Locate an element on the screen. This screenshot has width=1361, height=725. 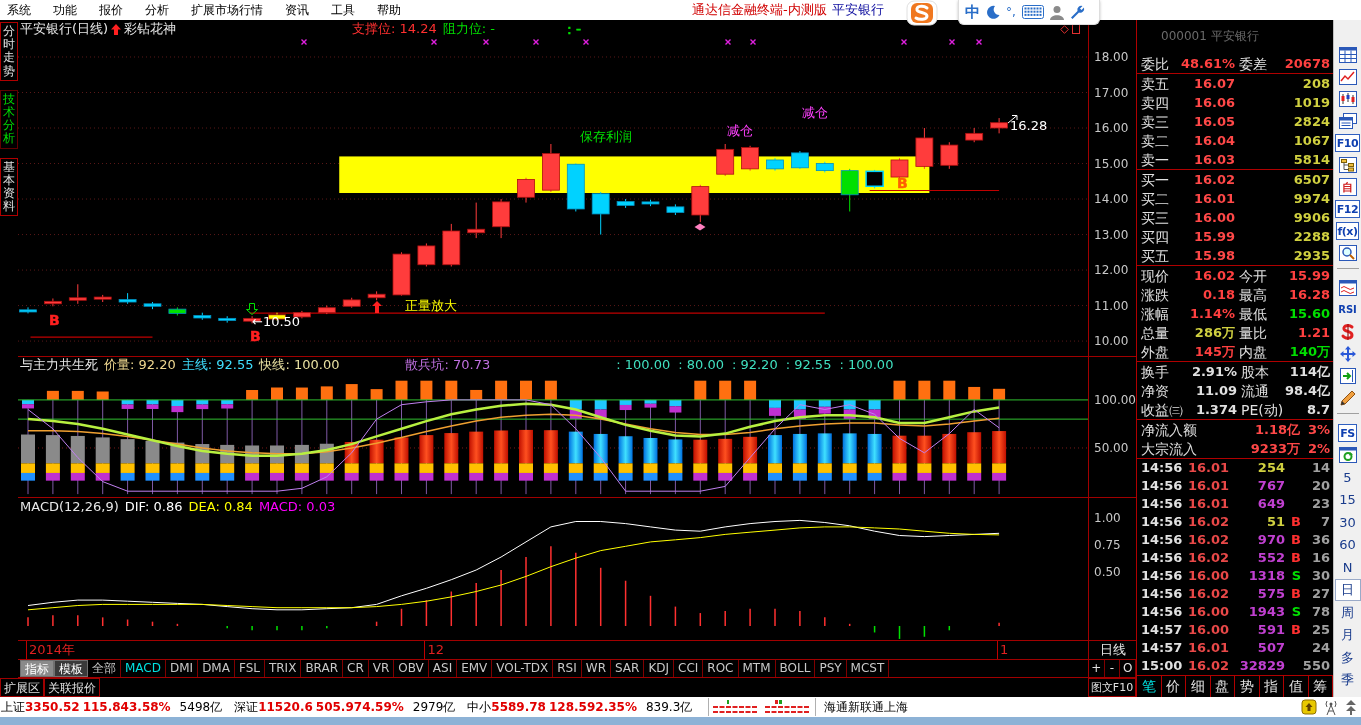
tick-count: 20 is located at coordinates (1320, 486).